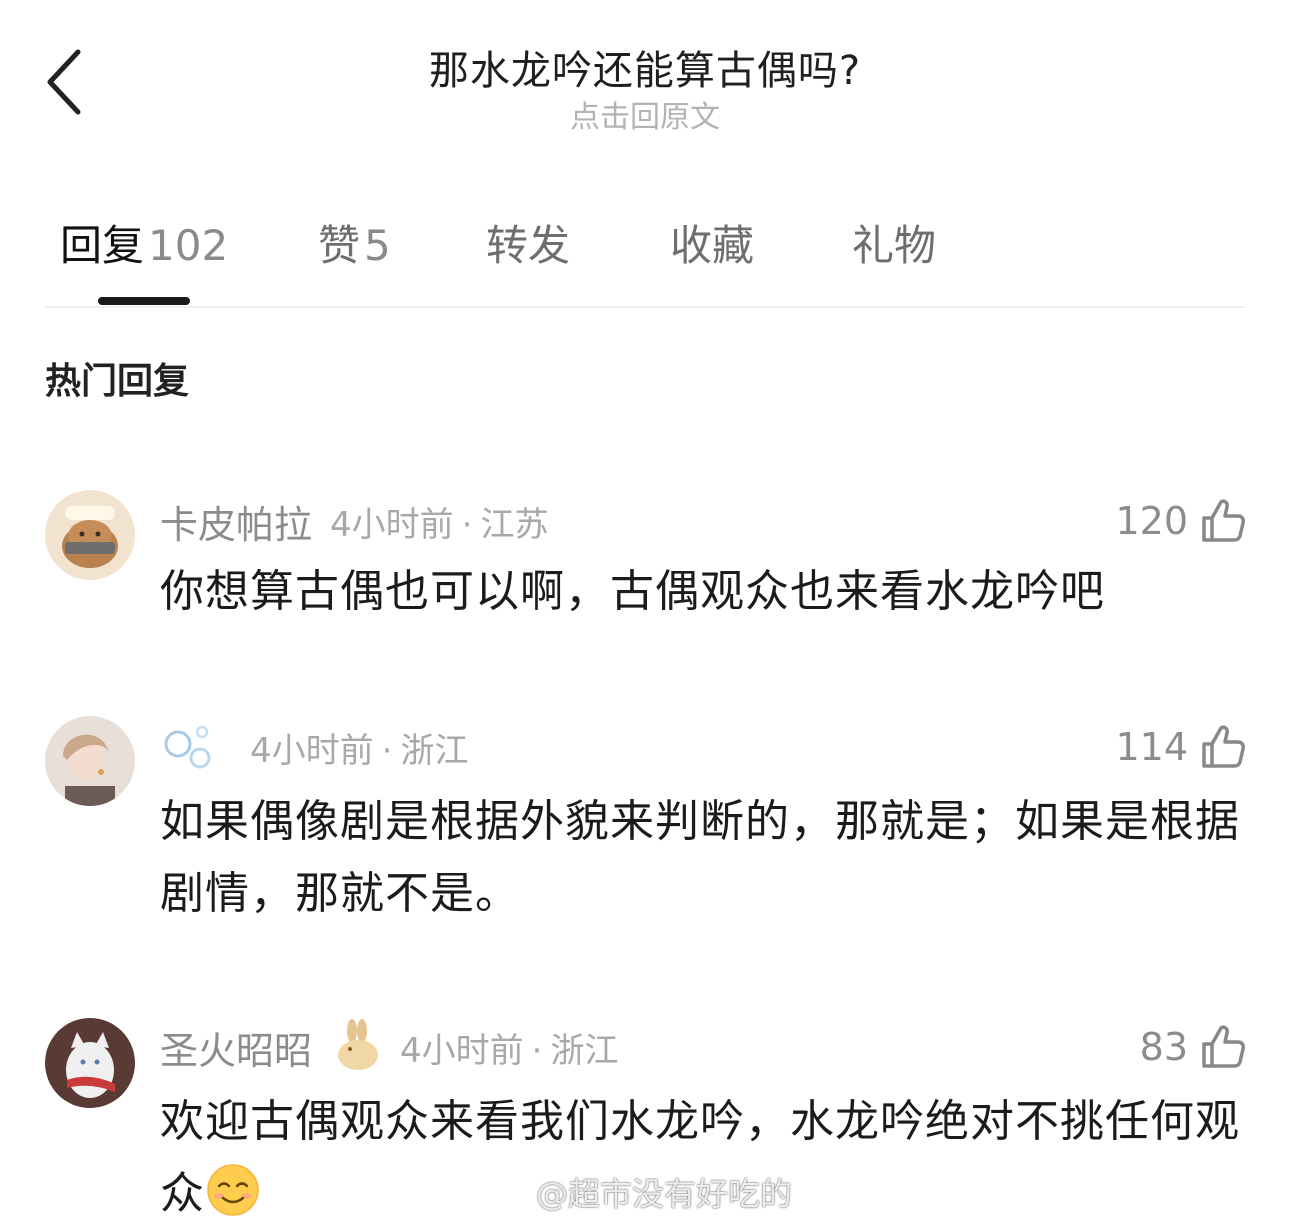 The width and height of the screenshot is (1290, 1230). What do you see at coordinates (117, 381) in the screenshot?
I see `section-title: 热门回复` at bounding box center [117, 381].